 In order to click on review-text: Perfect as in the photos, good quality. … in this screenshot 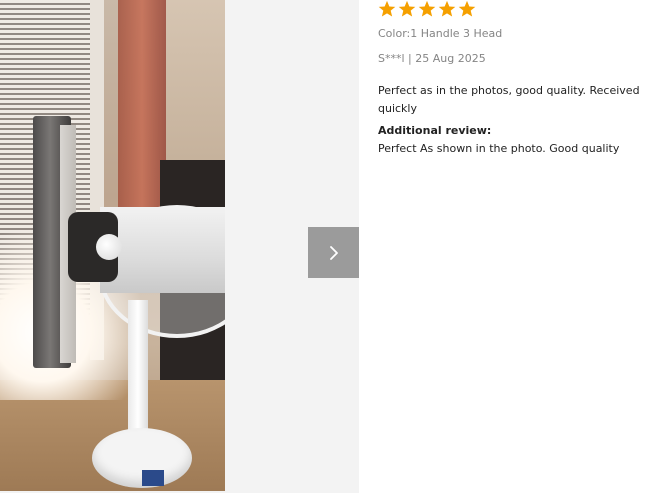, I will do `click(509, 99)`.